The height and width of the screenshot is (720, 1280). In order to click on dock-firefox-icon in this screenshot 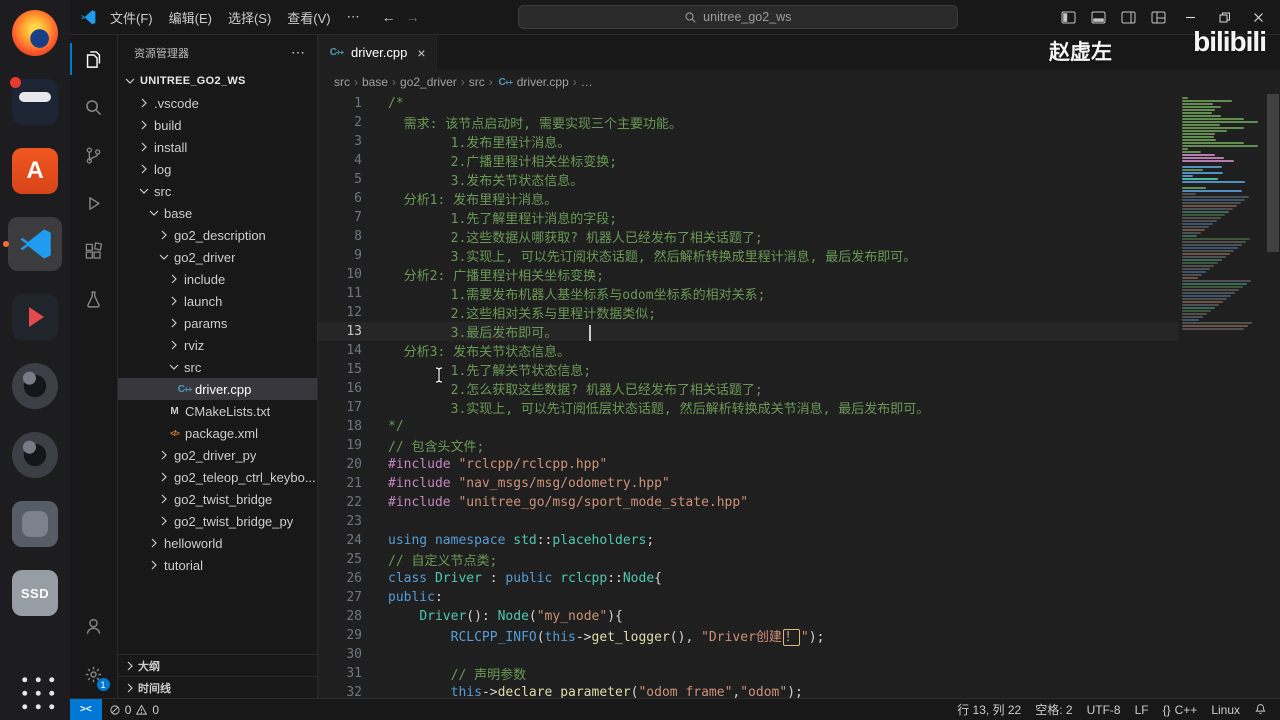, I will do `click(35, 33)`.